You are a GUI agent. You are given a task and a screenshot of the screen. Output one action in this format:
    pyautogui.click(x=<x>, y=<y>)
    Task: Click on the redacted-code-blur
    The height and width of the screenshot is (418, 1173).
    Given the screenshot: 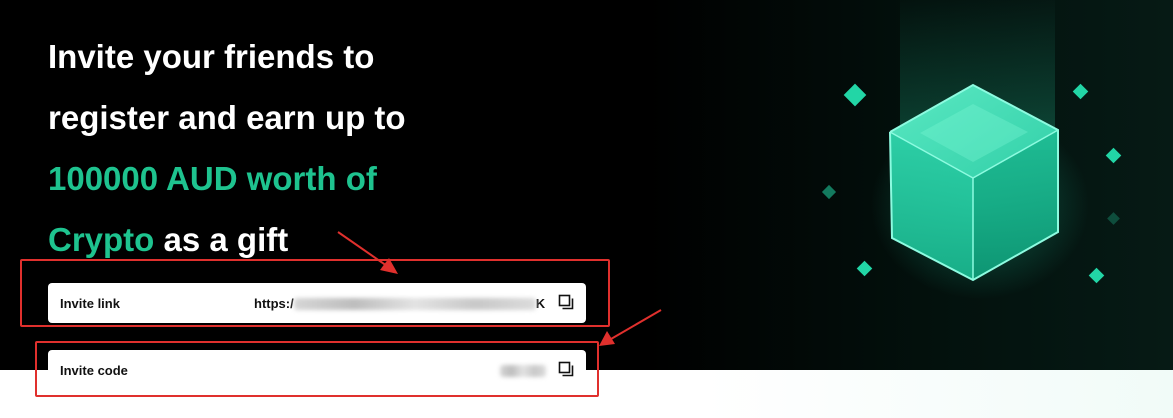 What is the action you would take?
    pyautogui.click(x=523, y=371)
    